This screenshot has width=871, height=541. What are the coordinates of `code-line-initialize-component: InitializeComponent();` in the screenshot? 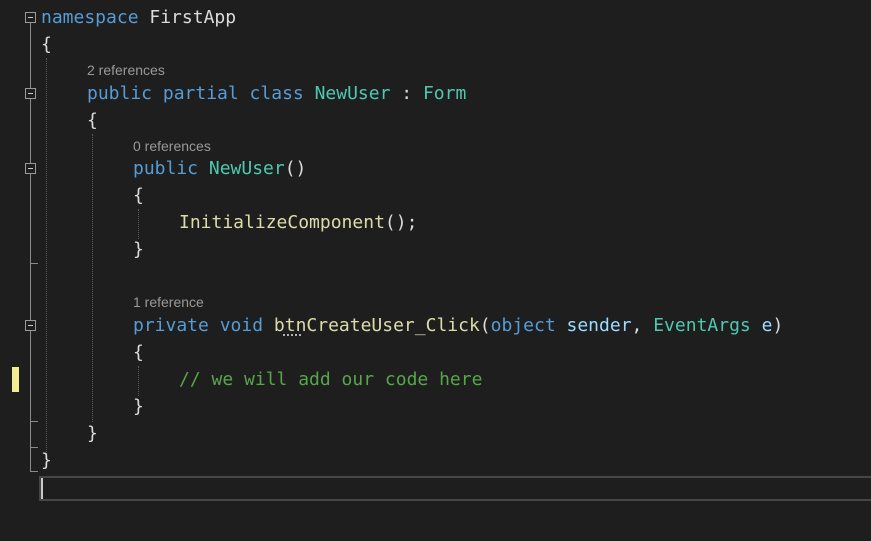 It's located at (298, 222).